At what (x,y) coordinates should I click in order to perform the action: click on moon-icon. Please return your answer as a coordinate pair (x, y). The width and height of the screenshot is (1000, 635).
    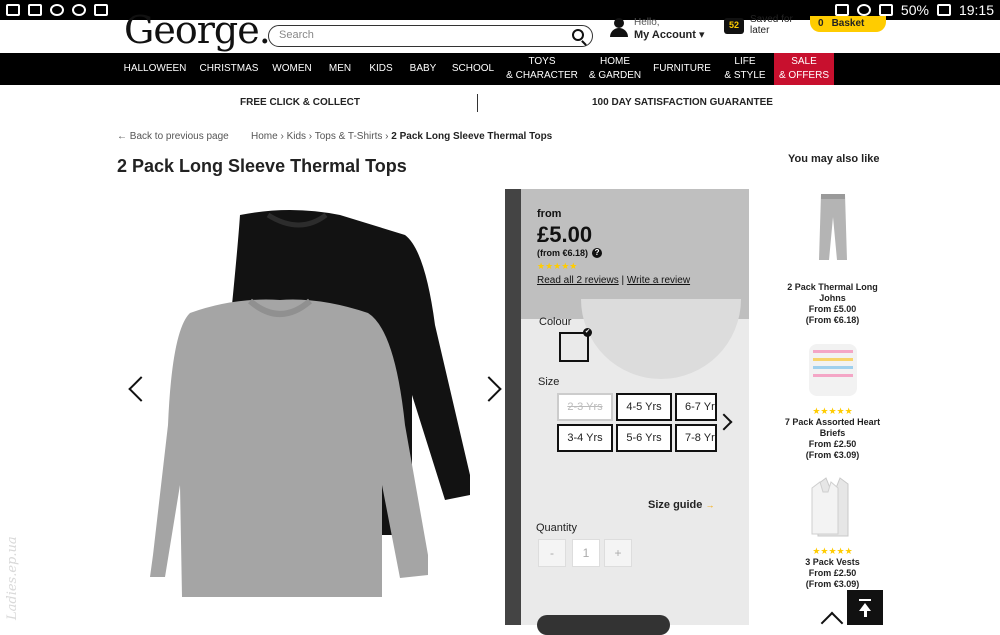
    Looking at the image, I should click on (57, 10).